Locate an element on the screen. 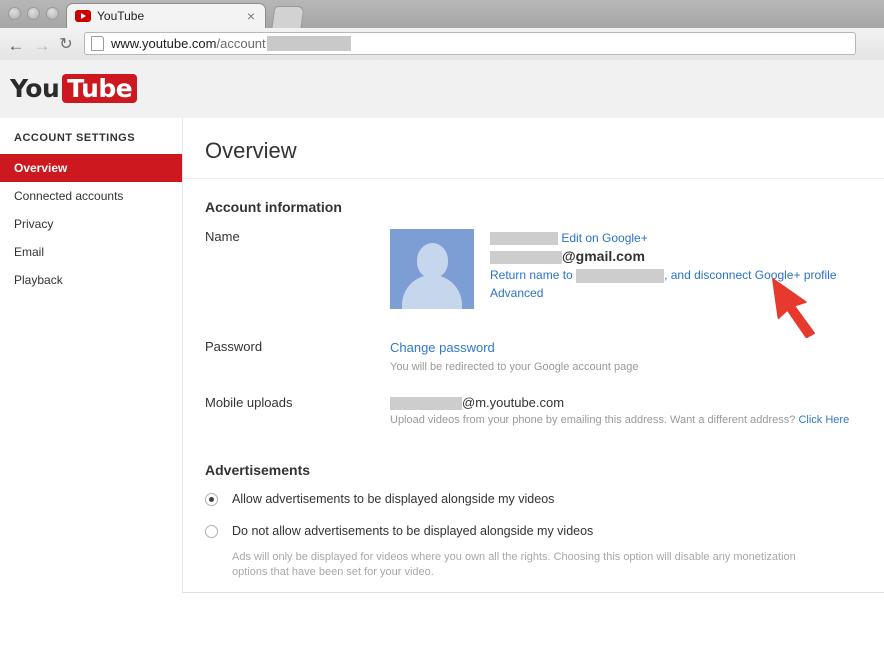 The height and width of the screenshot is (667, 884). avatar-body-shape is located at coordinates (432, 292).